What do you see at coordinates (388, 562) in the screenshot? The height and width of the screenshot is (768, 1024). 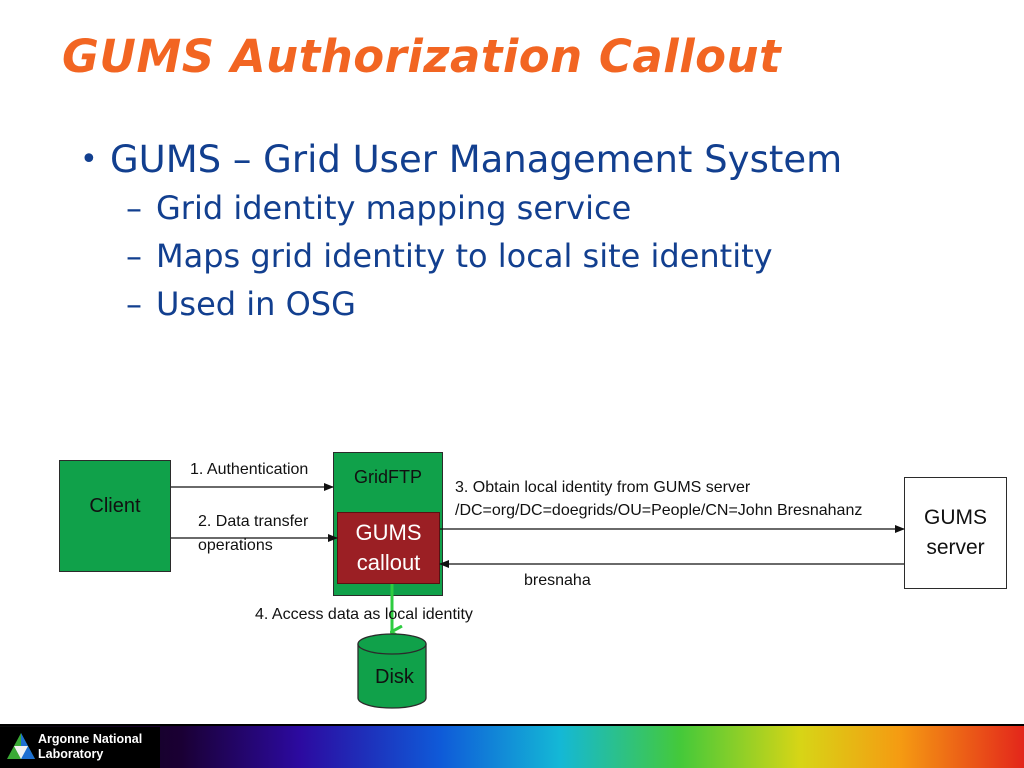 I see `gums-callout-label-line2: callout` at bounding box center [388, 562].